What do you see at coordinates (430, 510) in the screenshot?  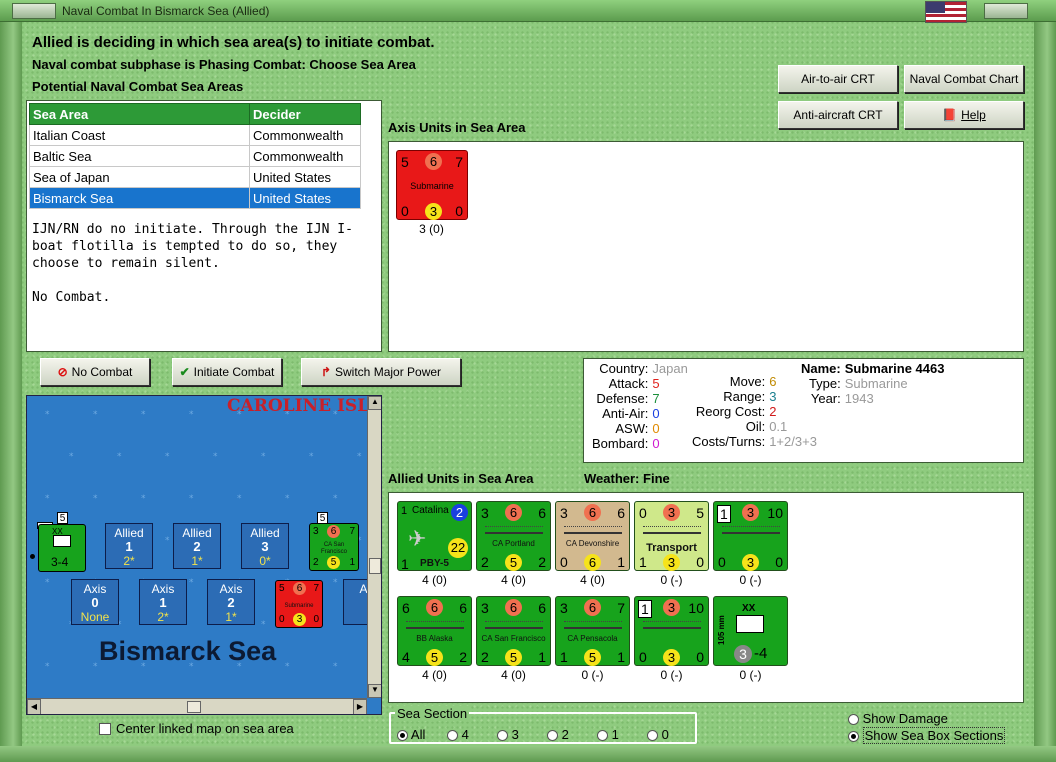 I see `air-name: Catalina` at bounding box center [430, 510].